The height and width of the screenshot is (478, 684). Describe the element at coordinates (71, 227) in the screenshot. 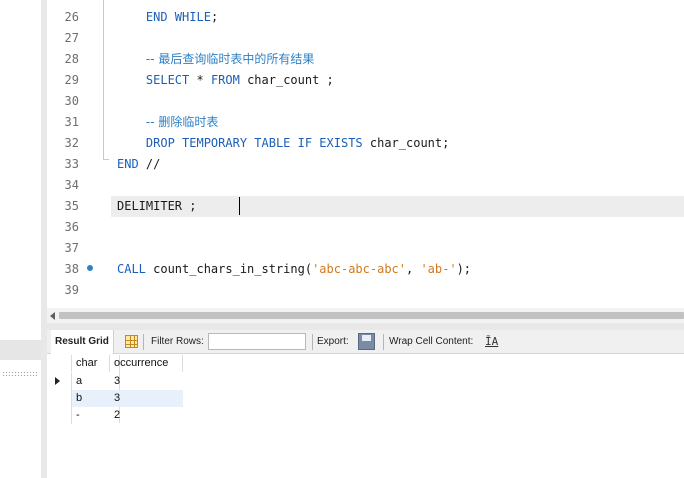

I see `line-number: 36` at that location.